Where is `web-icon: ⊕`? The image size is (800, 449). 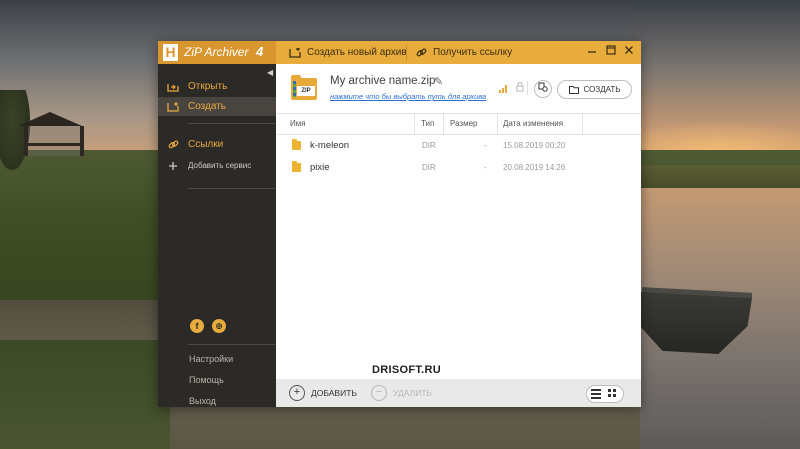
web-icon: ⊕ is located at coordinates (219, 326).